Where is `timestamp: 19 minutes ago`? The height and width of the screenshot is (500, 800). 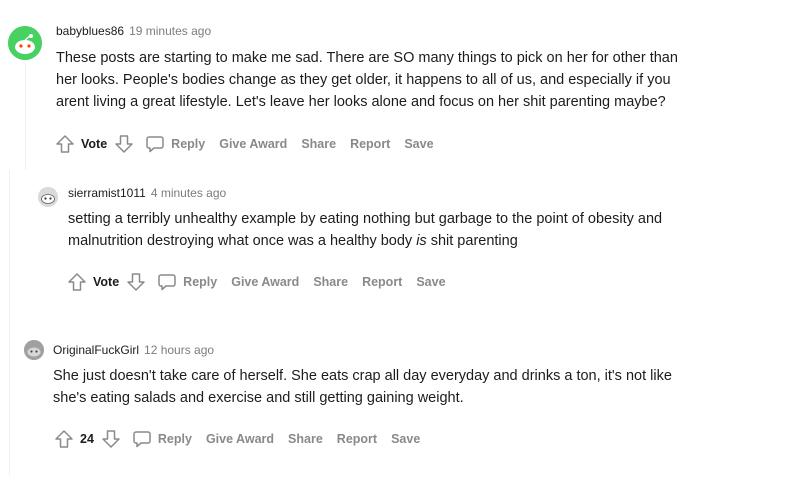
timestamp: 19 minutes ago is located at coordinates (170, 31).